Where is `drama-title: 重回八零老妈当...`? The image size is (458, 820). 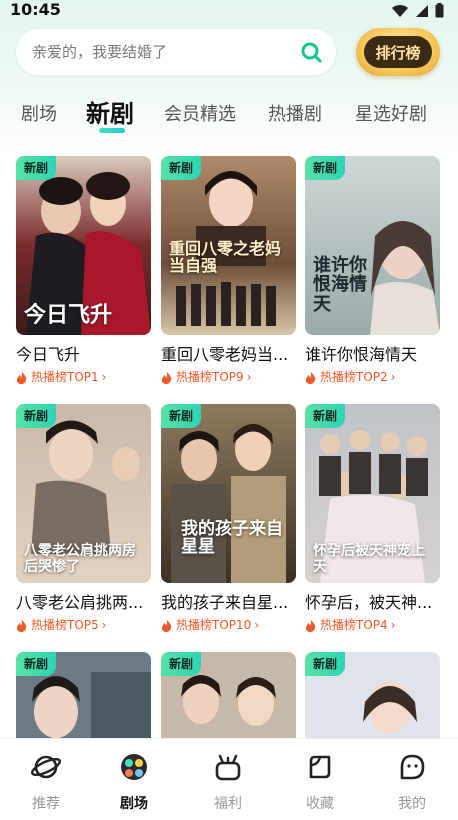
drama-title: 重回八零老妈当... is located at coordinates (228, 355).